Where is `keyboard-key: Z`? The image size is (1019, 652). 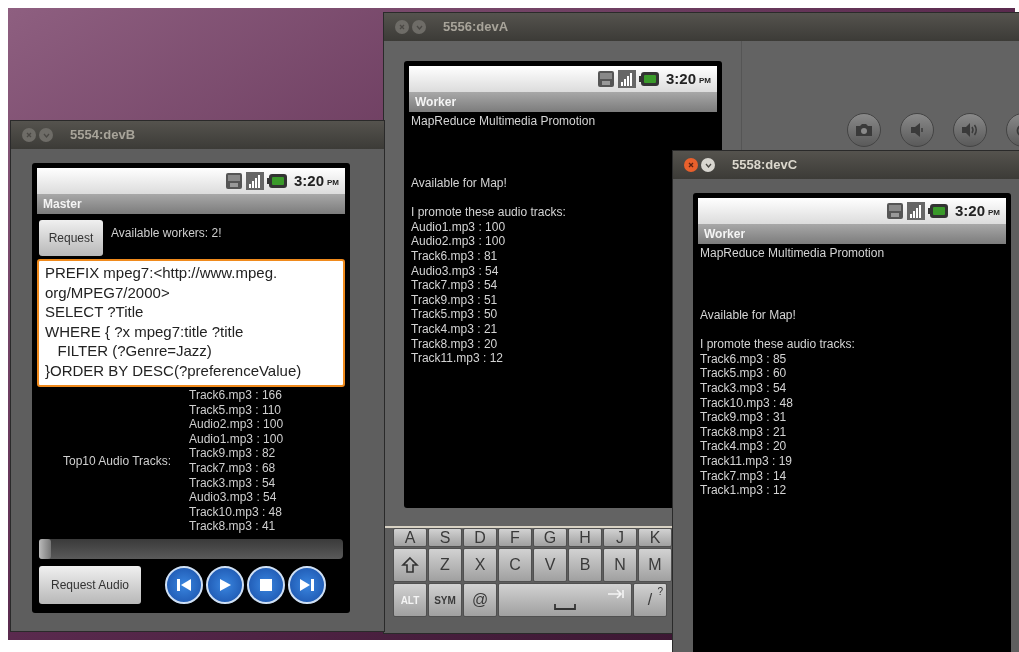 keyboard-key: Z is located at coordinates (445, 565).